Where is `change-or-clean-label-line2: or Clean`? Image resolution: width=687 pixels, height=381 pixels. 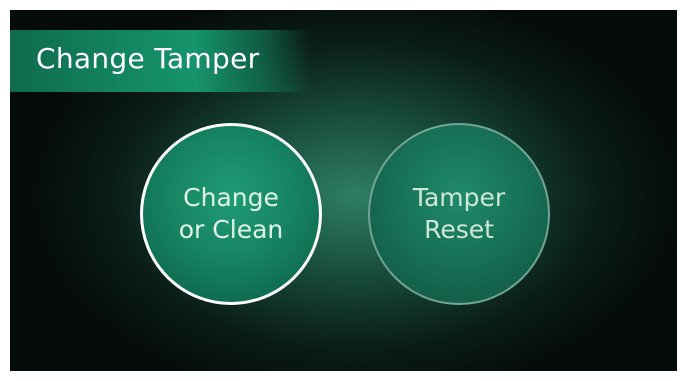 change-or-clean-label-line2: or Clean is located at coordinates (231, 229).